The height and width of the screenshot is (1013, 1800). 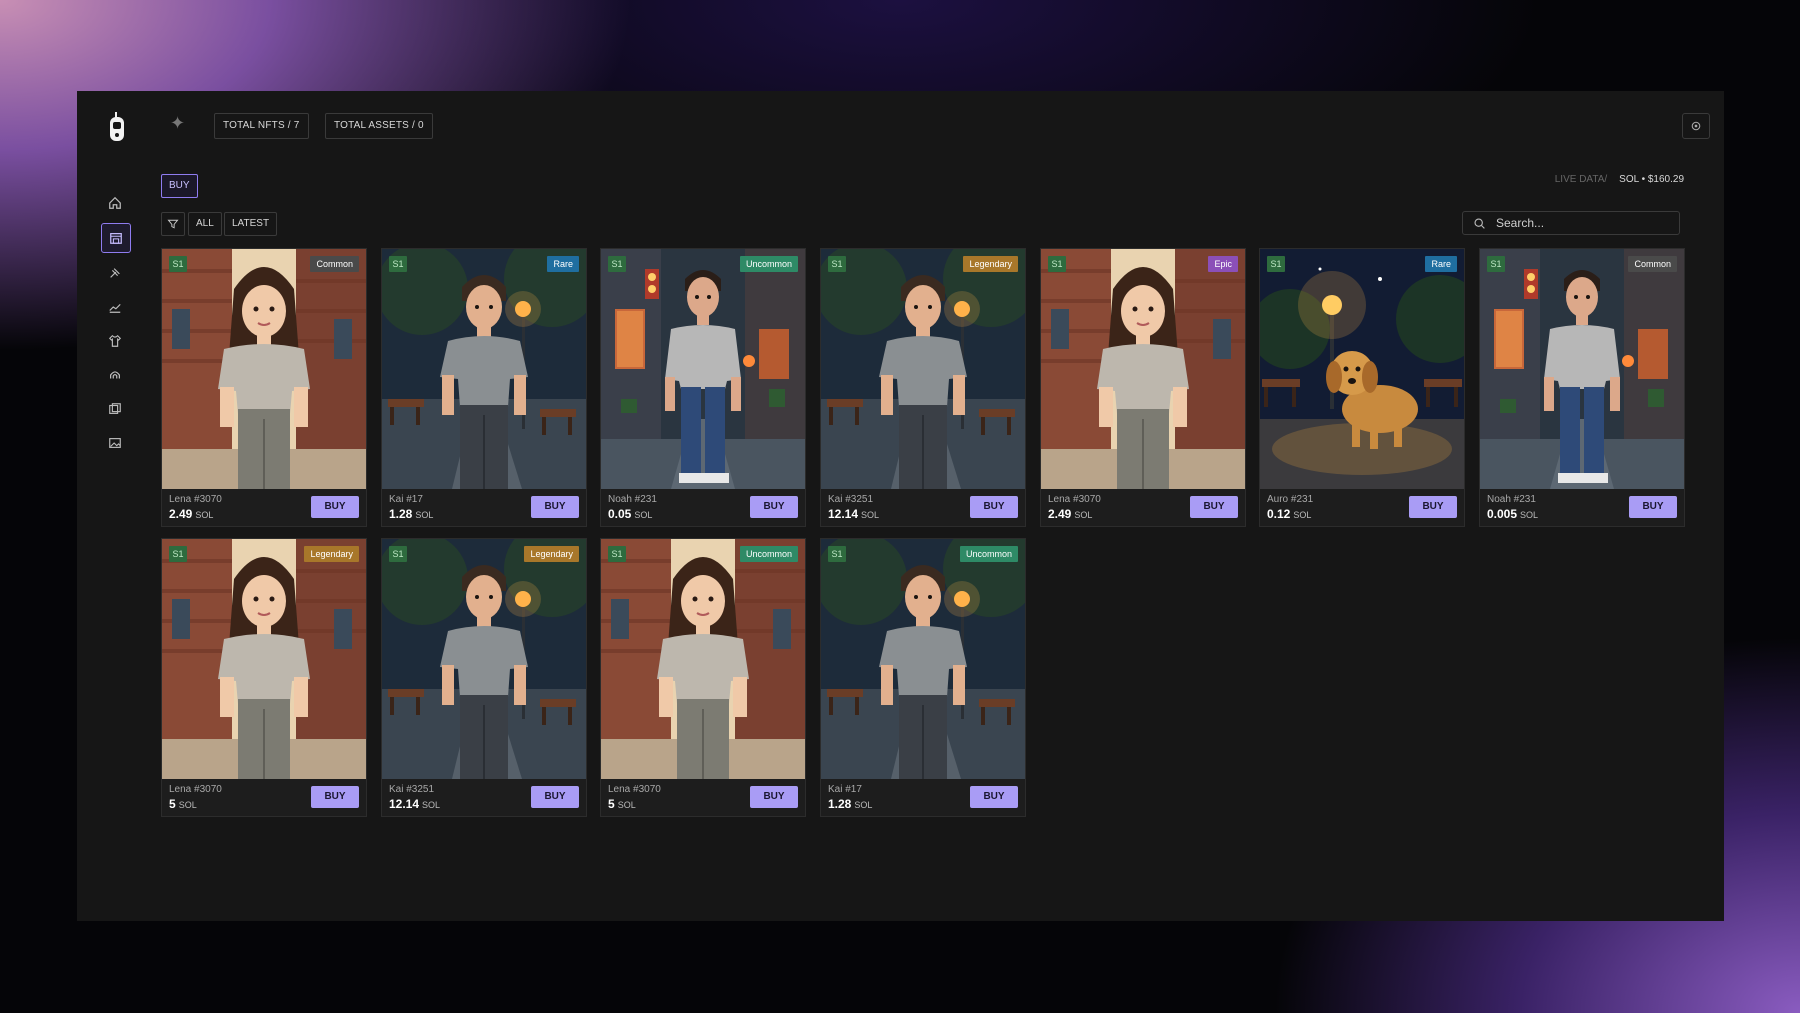 I want to click on chart-icon, so click(x=115, y=308).